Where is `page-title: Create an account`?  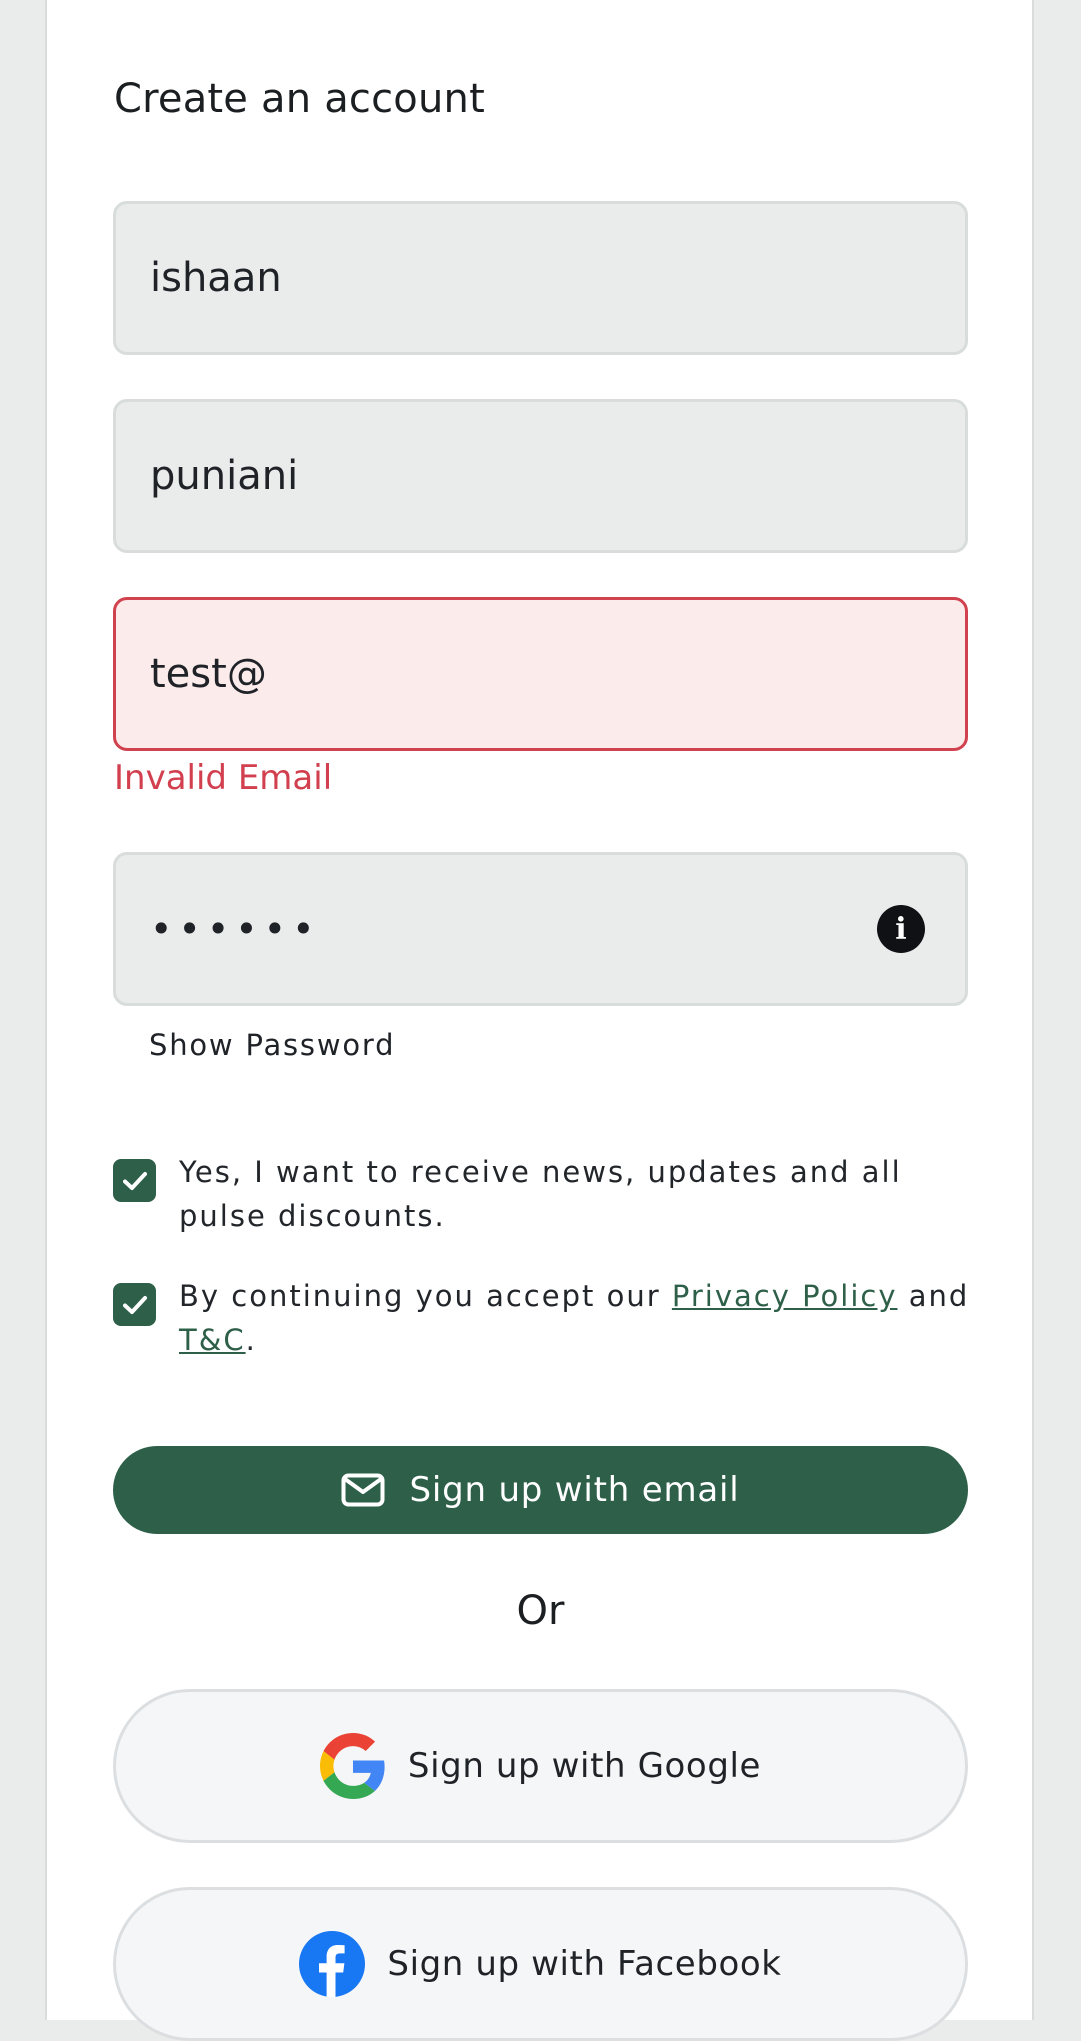
page-title: Create an account is located at coordinates (299, 99).